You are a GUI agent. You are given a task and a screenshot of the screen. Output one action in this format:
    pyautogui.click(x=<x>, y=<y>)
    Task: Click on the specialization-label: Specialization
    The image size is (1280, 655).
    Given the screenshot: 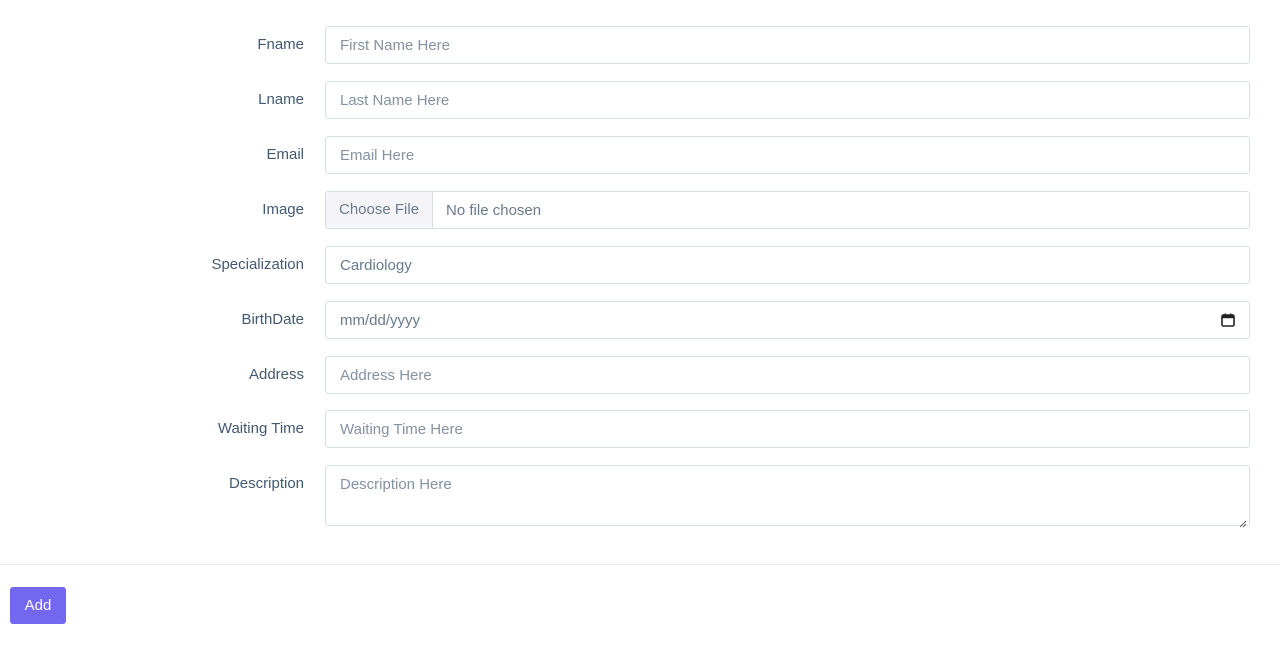 What is the action you would take?
    pyautogui.click(x=257, y=264)
    